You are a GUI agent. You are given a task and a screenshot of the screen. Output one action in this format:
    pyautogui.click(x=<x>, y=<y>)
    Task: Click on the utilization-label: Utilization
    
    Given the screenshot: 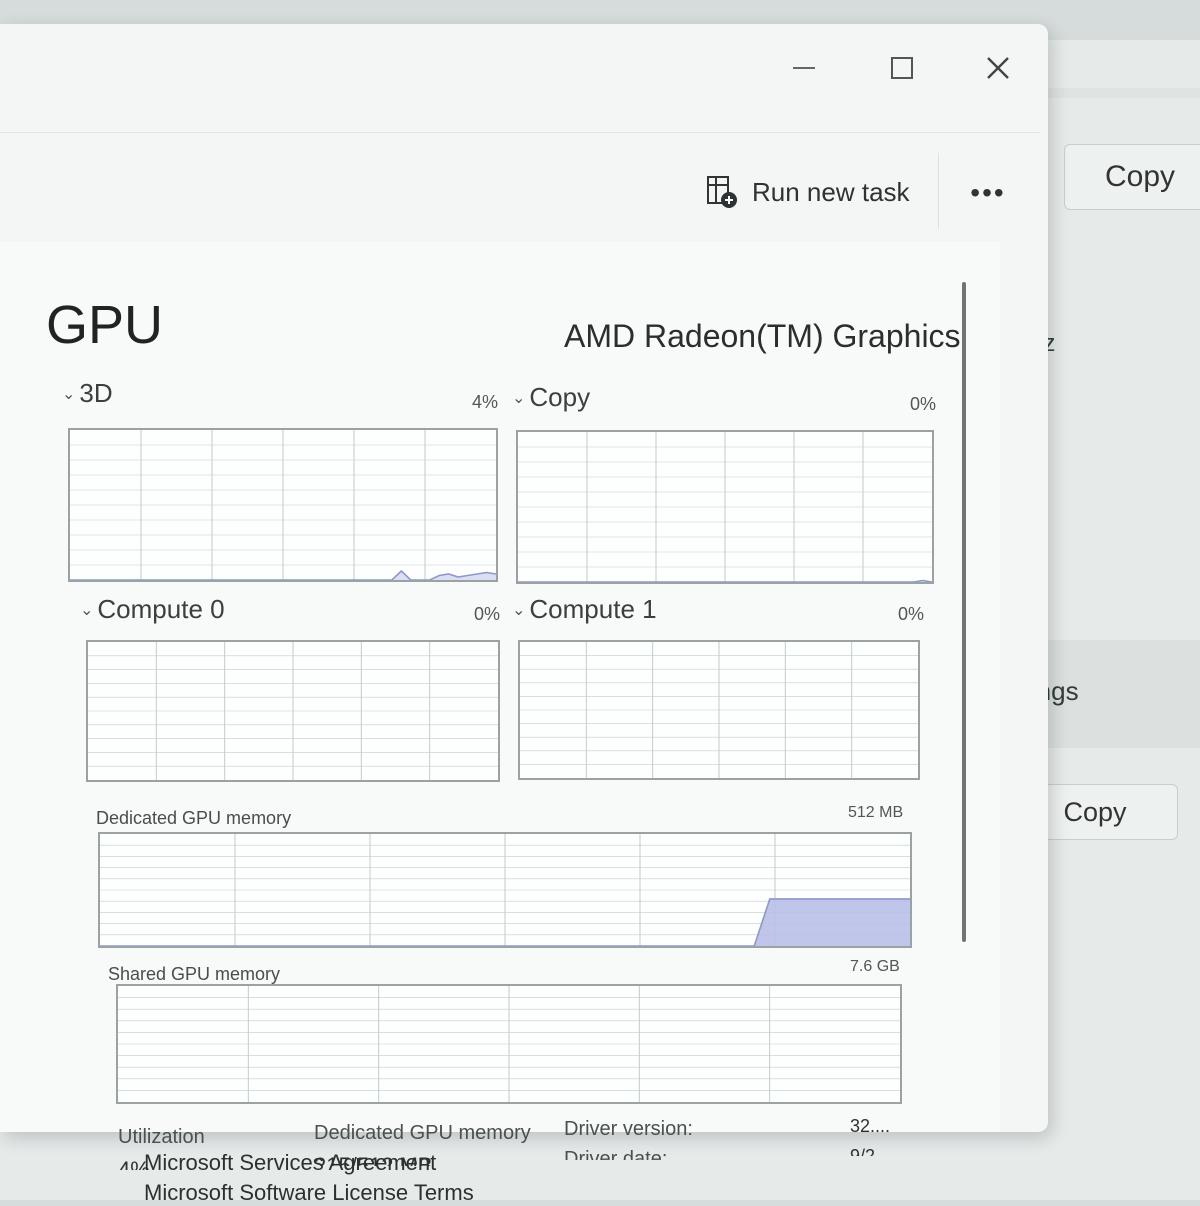 What is the action you would take?
    pyautogui.click(x=161, y=1137)
    